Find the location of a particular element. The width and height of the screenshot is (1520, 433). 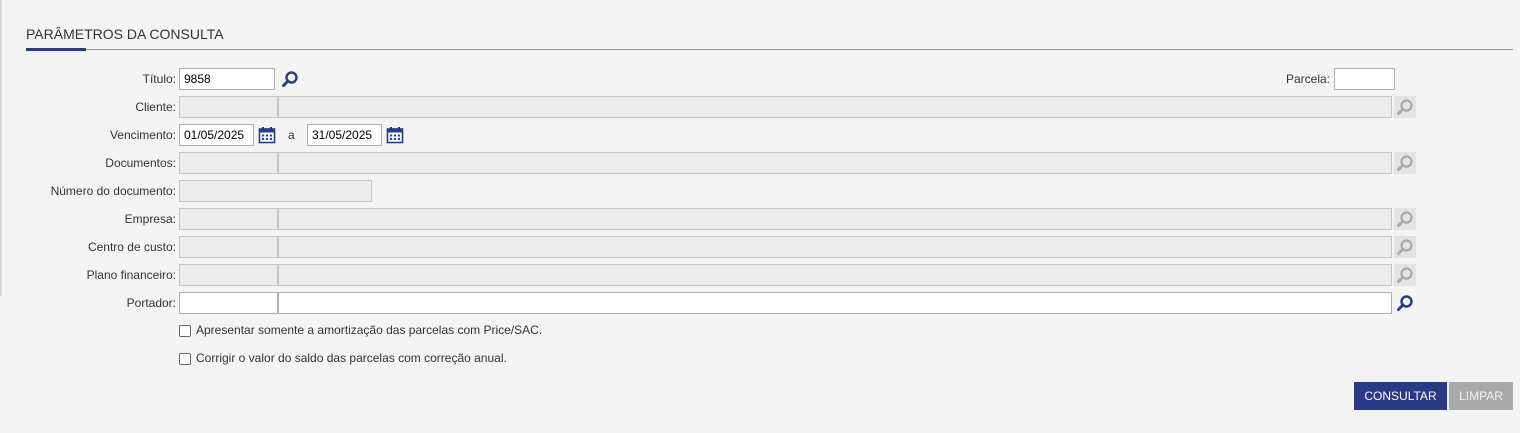

correcao-anual-checkbox is located at coordinates (185, 359).